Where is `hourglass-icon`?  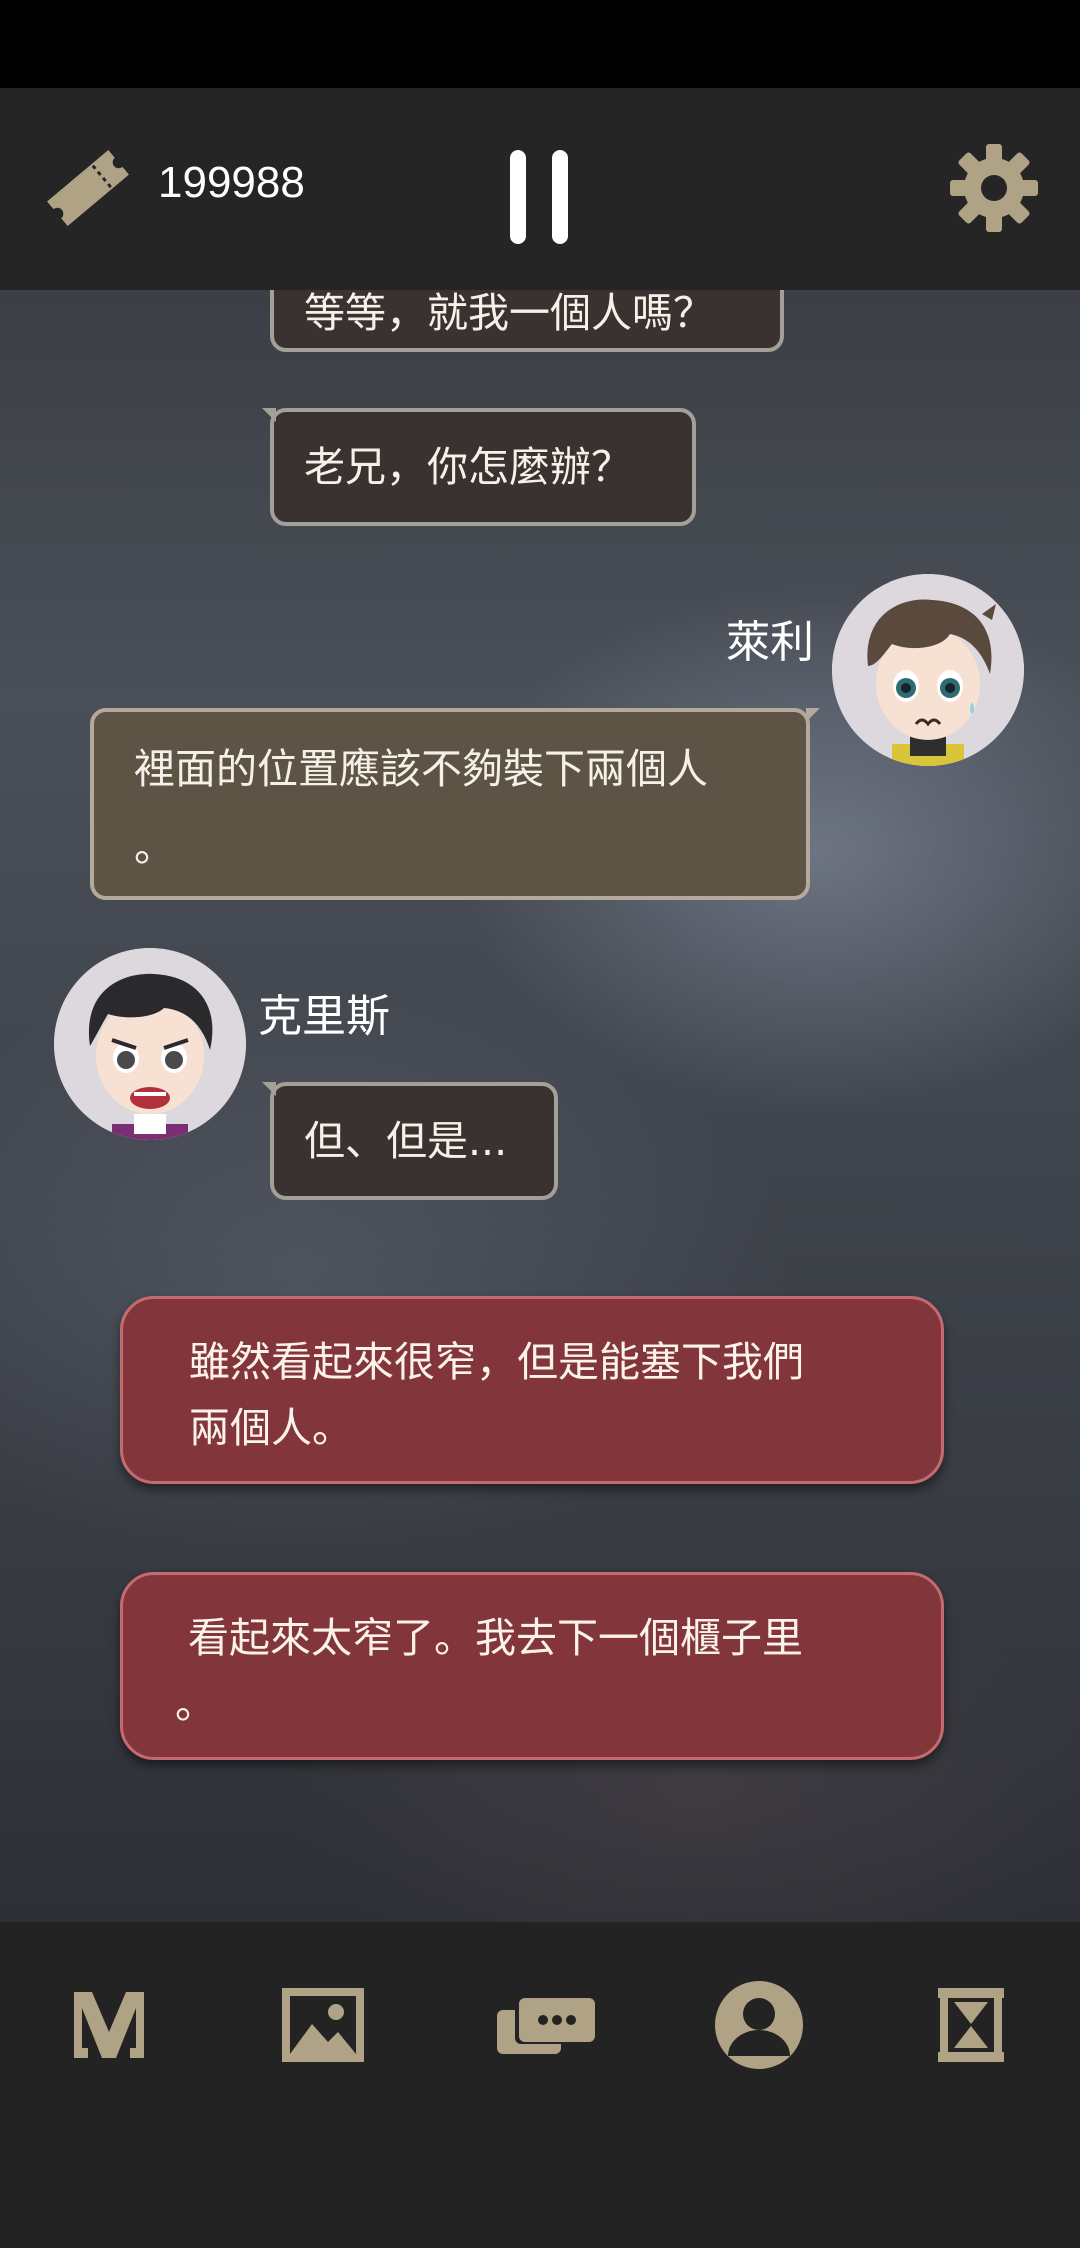 hourglass-icon is located at coordinates (971, 2025).